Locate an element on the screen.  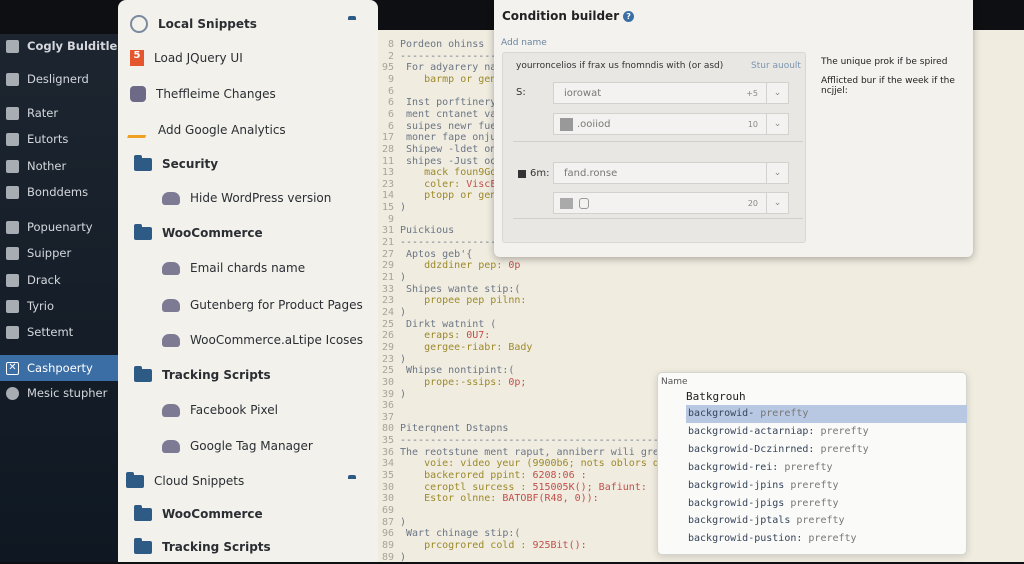
sidebar-item: Nother is located at coordinates (59, 166).